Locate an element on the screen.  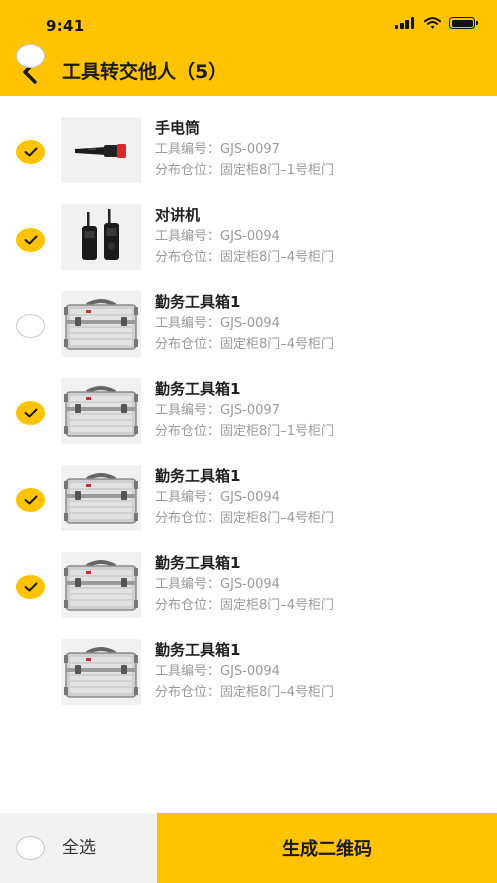
page-title: 工具转交他人（5） is located at coordinates (145, 72).